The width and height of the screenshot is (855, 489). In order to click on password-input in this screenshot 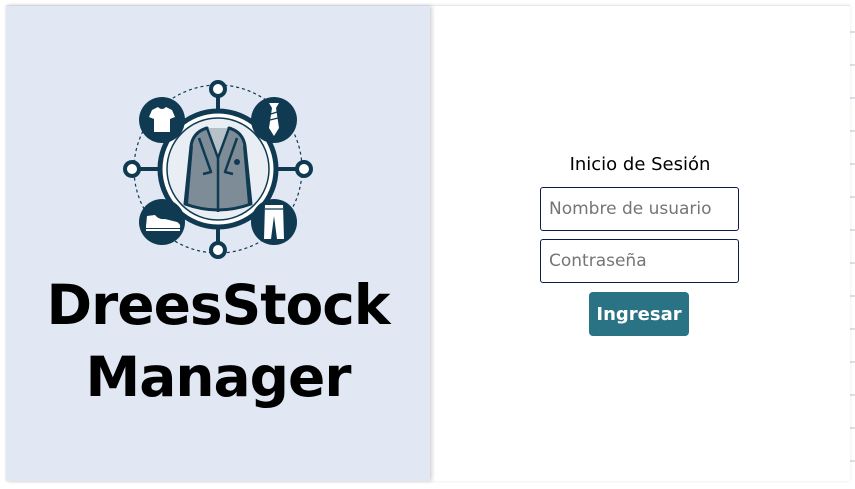, I will do `click(639, 261)`.